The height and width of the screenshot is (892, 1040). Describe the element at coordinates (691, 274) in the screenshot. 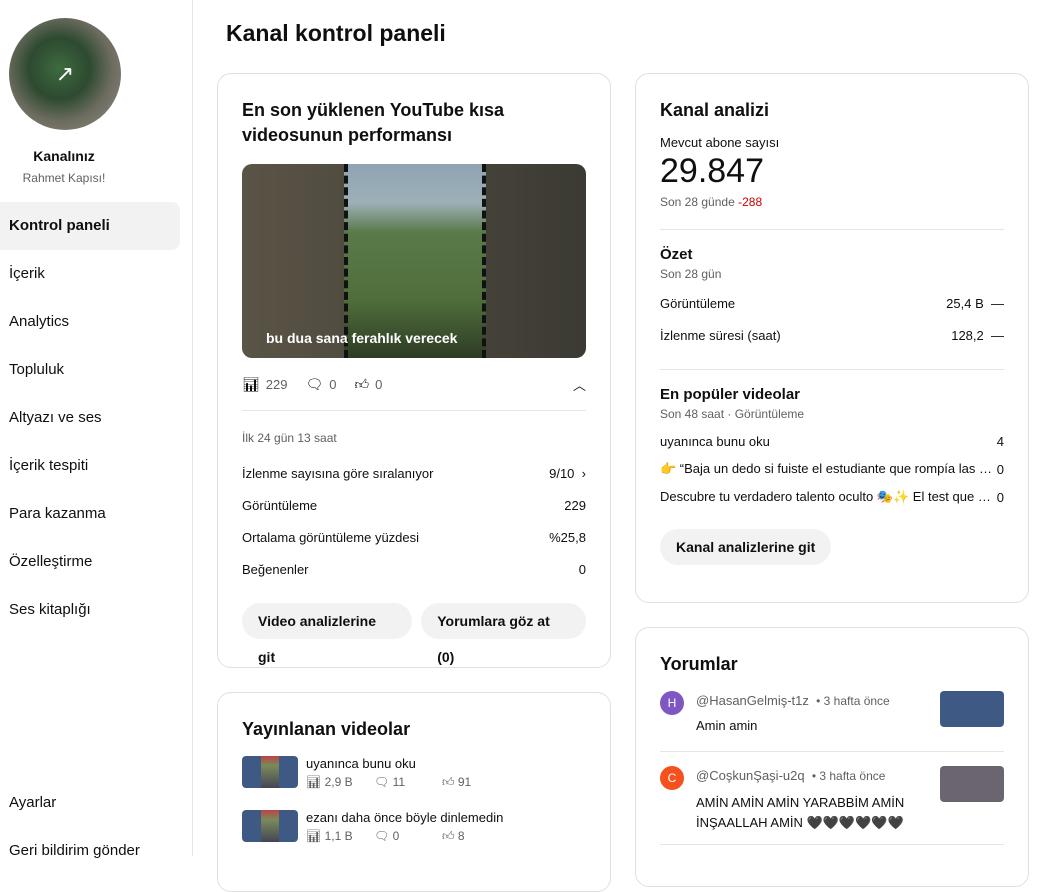

I see `summary-period: Son 28 gün` at that location.